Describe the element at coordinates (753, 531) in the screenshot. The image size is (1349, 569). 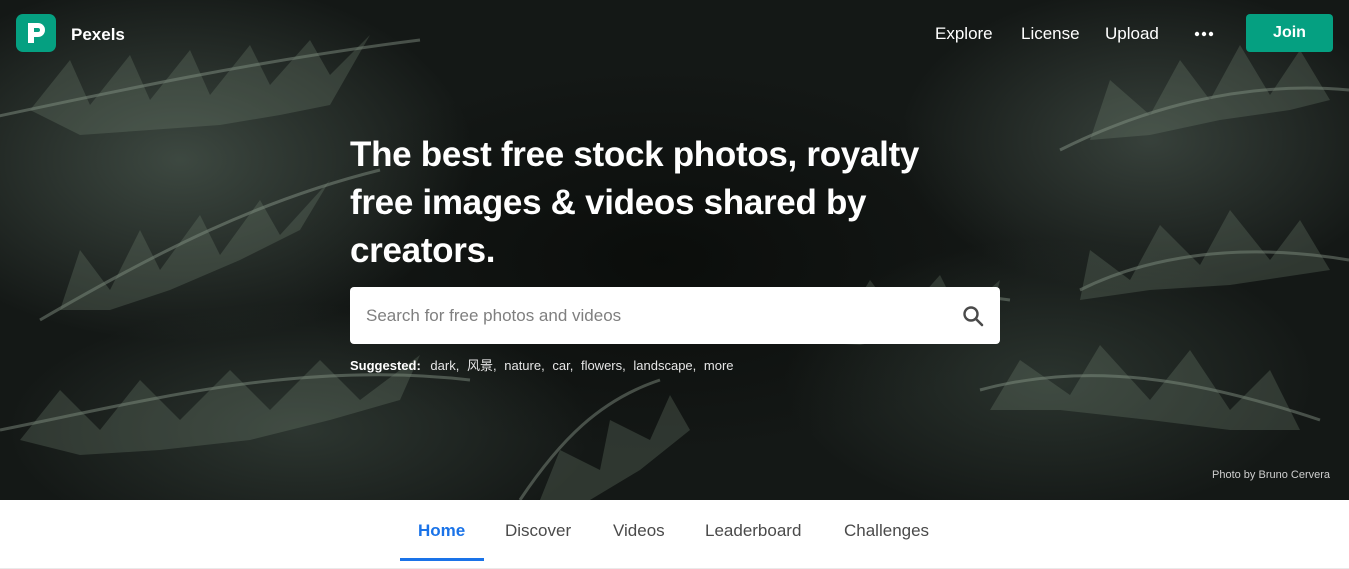
I see `tab-leaderboard: Leaderboard` at that location.